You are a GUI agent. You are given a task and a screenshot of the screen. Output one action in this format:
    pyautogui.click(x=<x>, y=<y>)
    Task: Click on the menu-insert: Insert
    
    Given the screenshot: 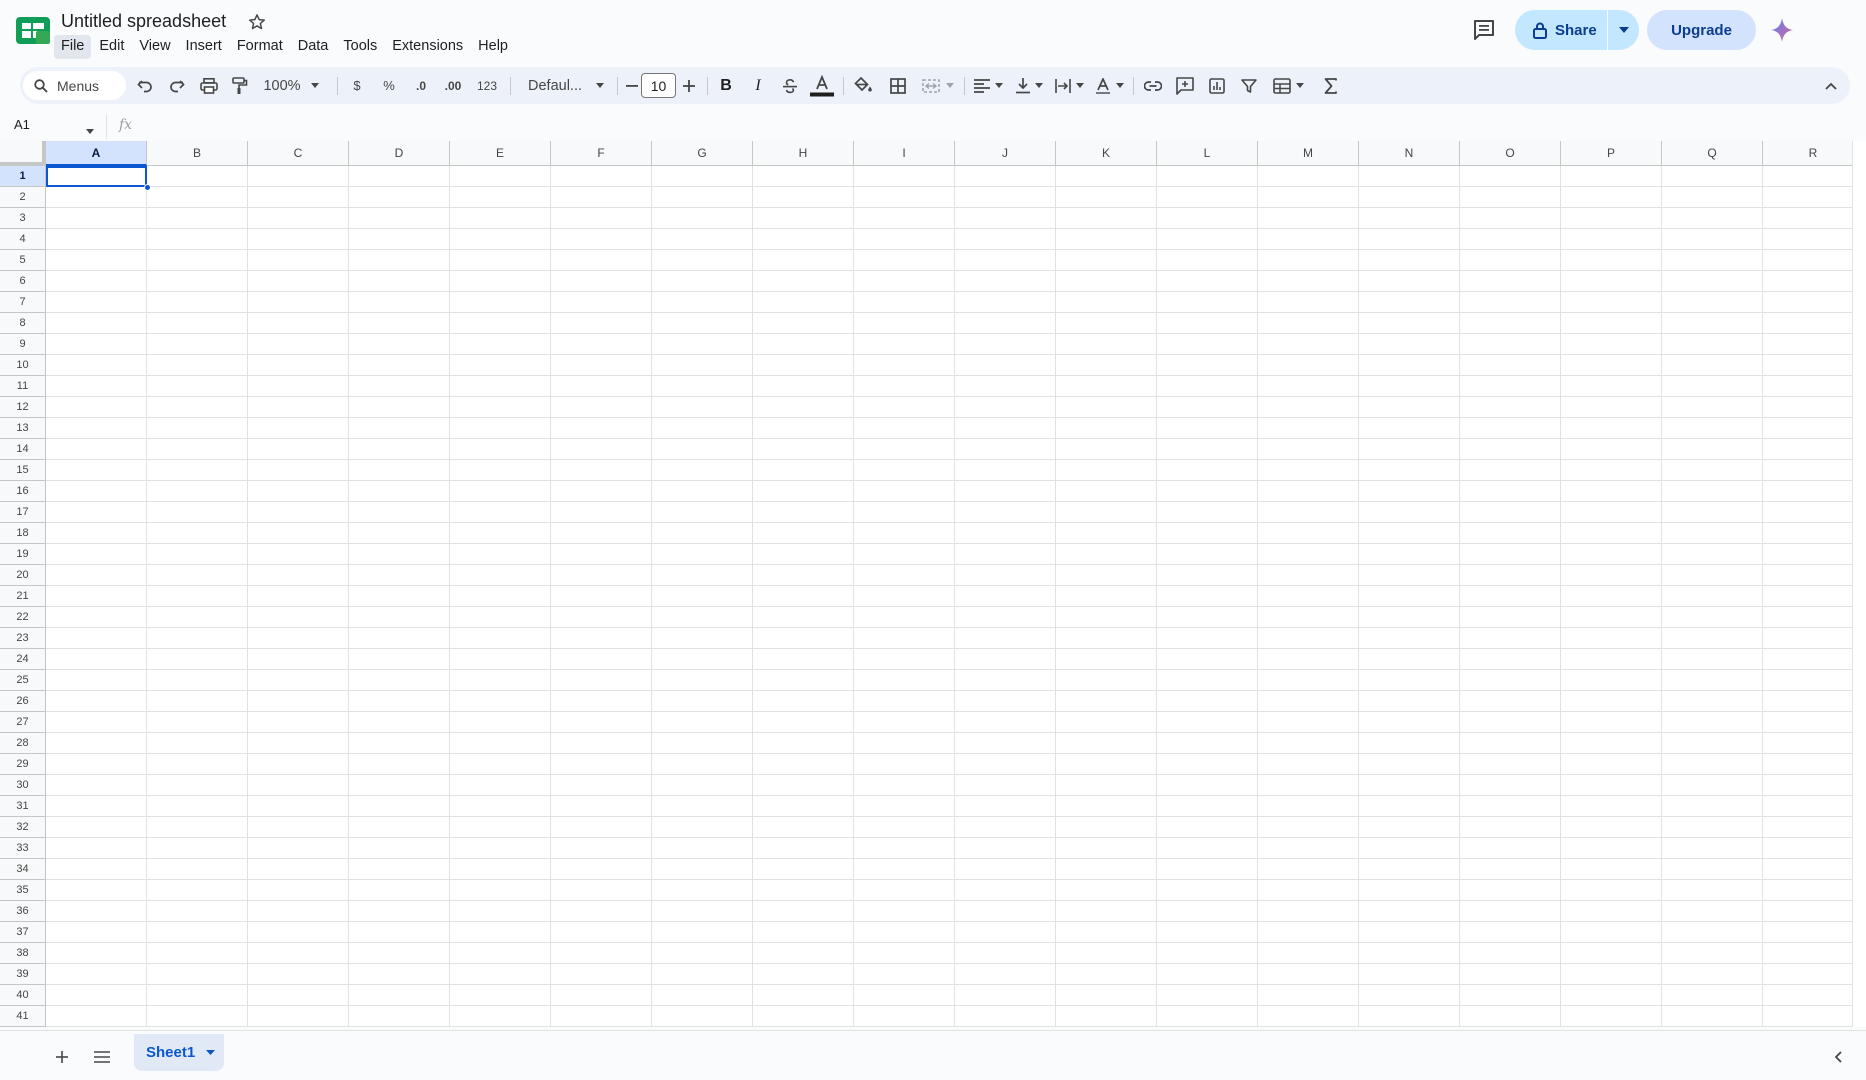 What is the action you would take?
    pyautogui.click(x=204, y=47)
    